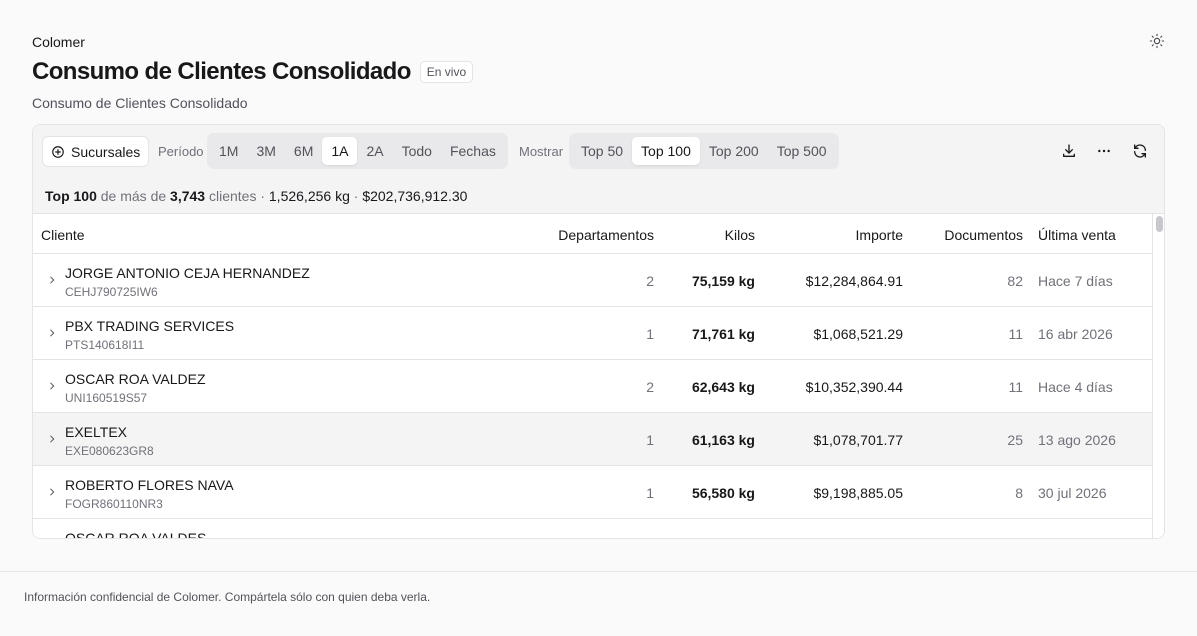  I want to click on download-icon, so click(1069, 150).